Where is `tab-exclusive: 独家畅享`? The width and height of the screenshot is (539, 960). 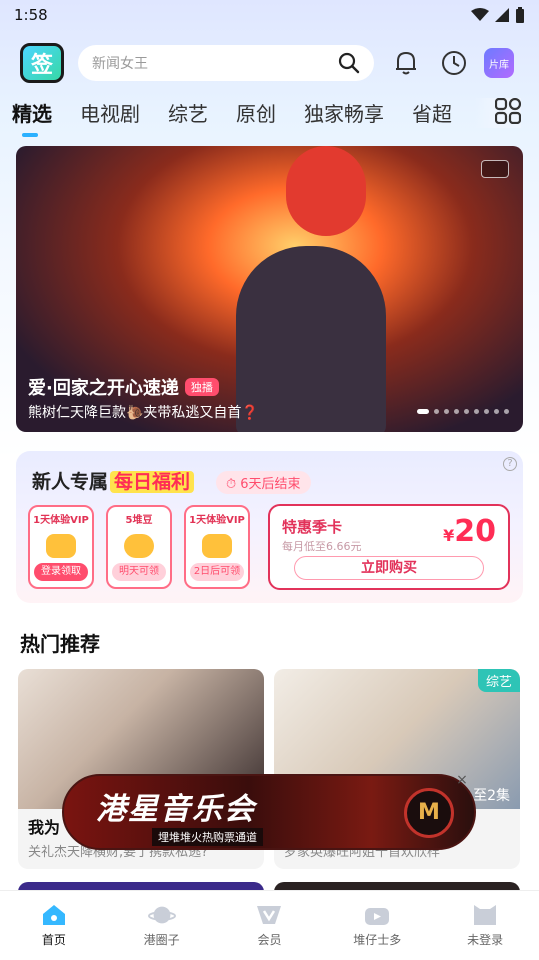
tab-exclusive: 独家畅享 is located at coordinates (344, 112).